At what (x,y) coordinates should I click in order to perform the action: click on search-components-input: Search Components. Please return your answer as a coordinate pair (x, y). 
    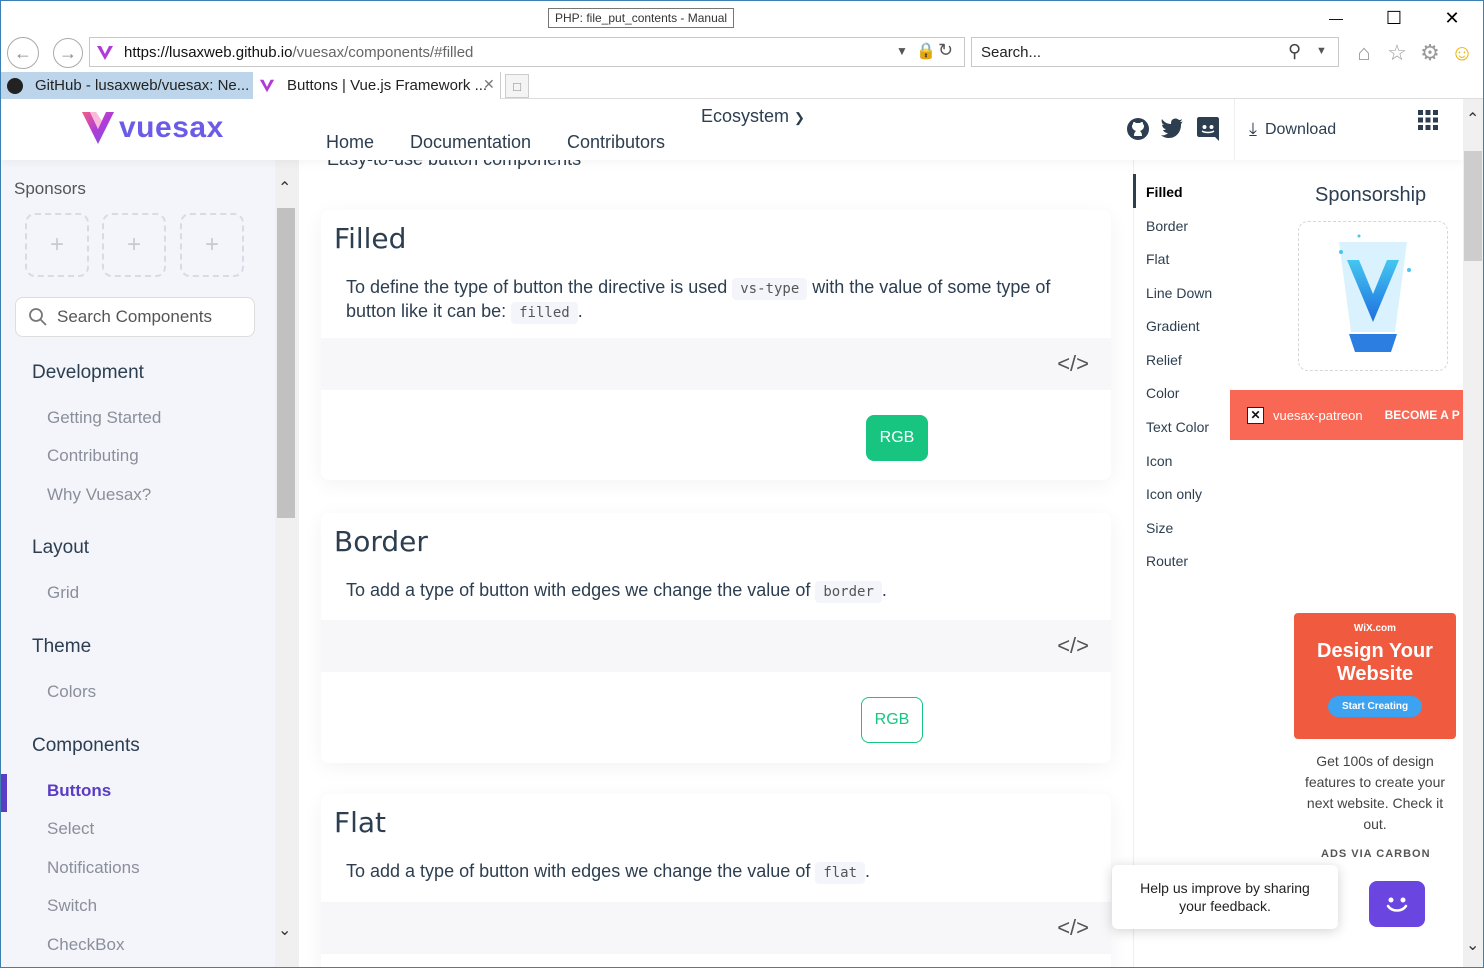
    Looking at the image, I should click on (135, 317).